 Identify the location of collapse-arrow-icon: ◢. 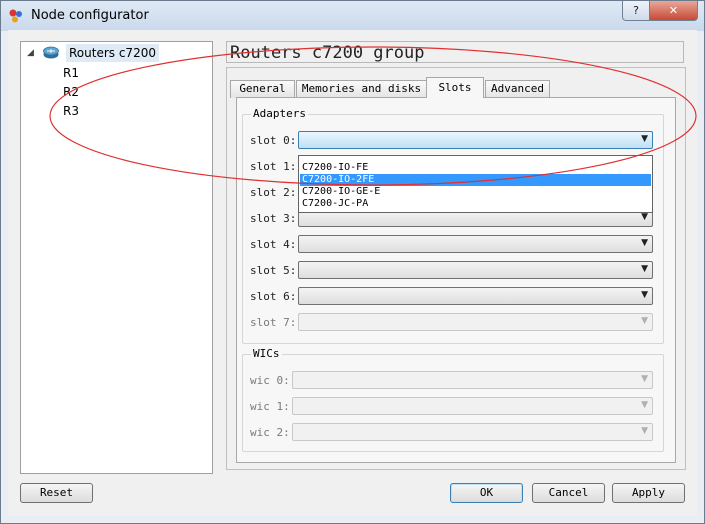
(30, 53).